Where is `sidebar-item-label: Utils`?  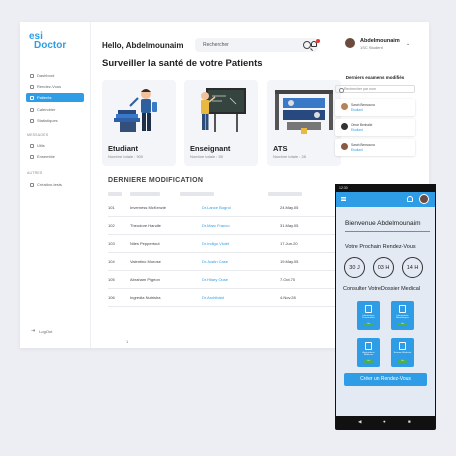
sidebar-item-label: Utils is located at coordinates (41, 145).